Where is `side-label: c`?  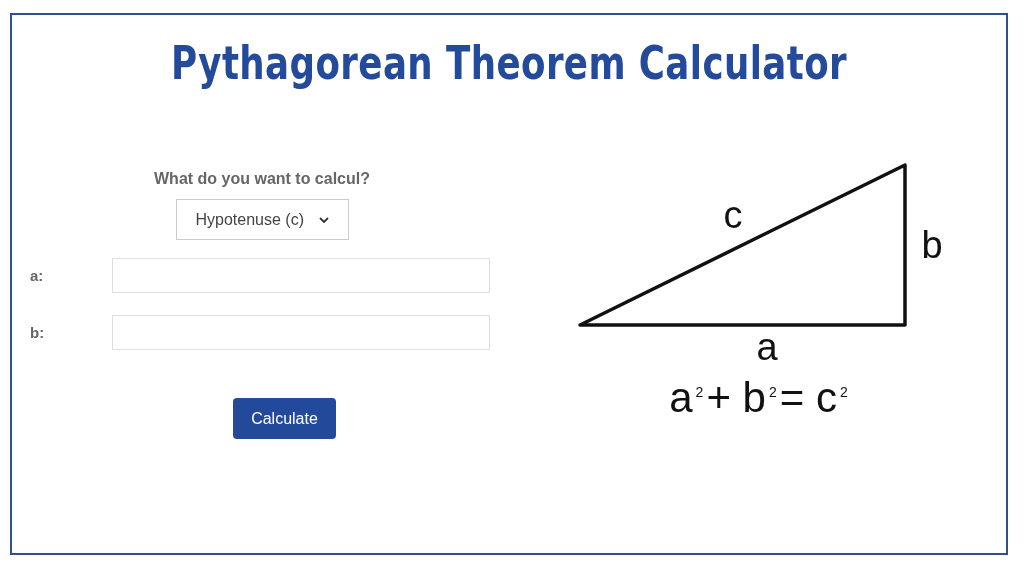
side-label: c is located at coordinates (733, 215).